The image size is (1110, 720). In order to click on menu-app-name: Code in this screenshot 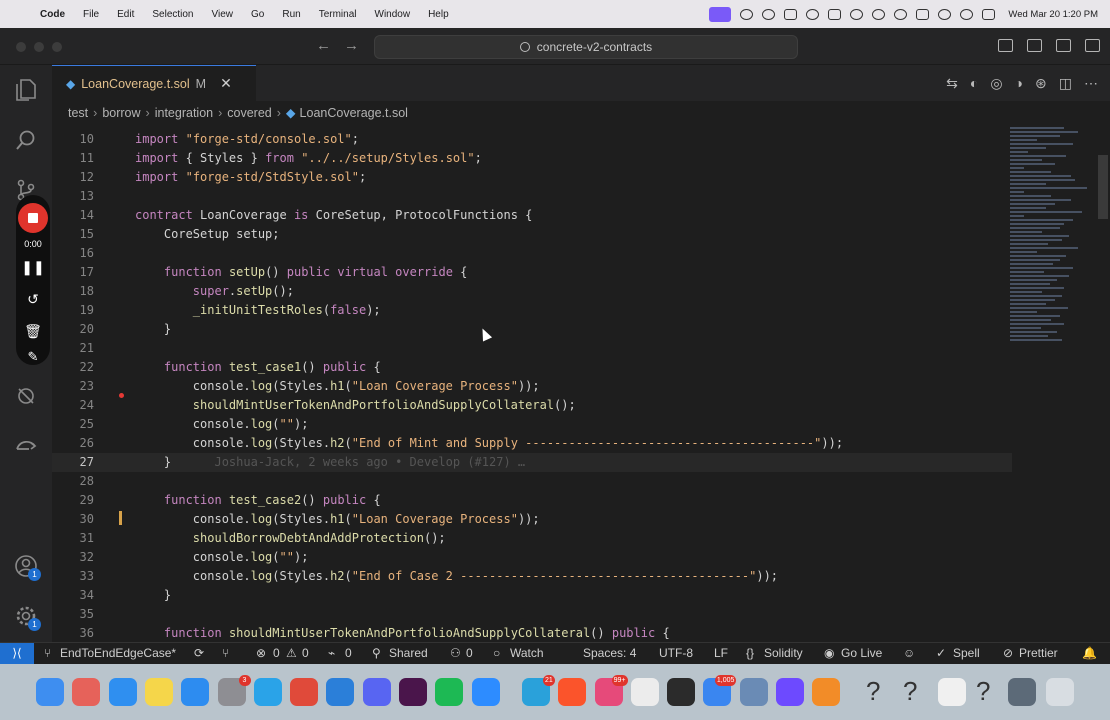, I will do `click(52, 14)`.